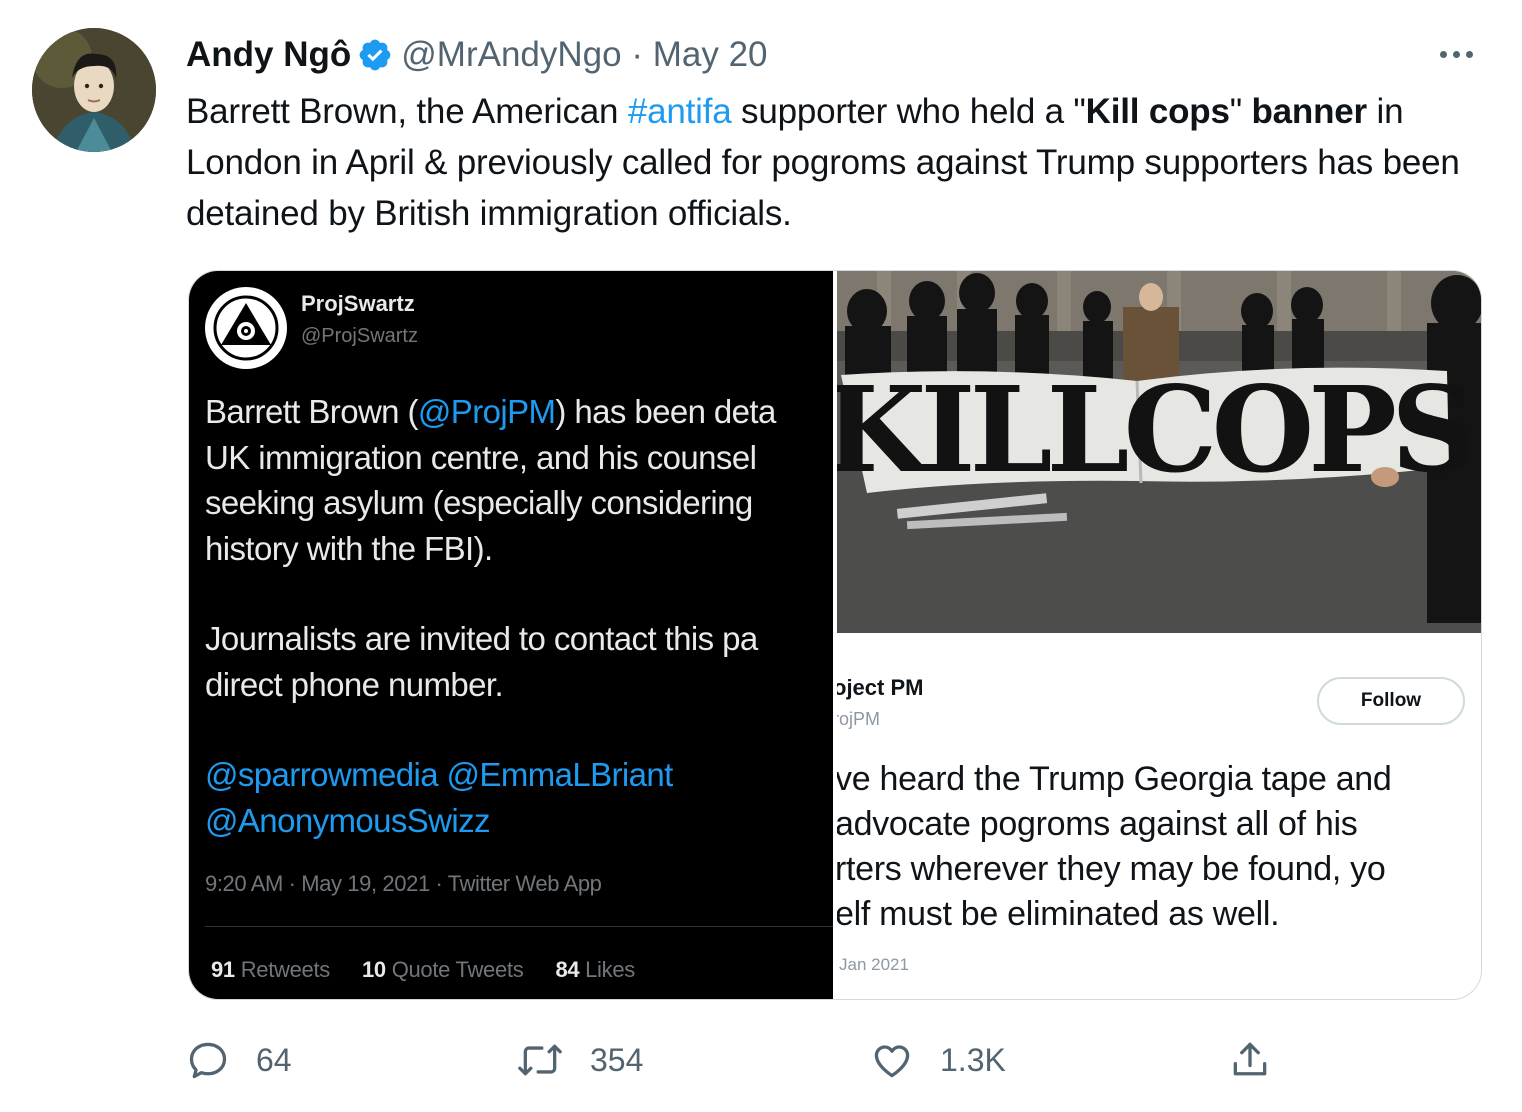  I want to click on screenshot-timestamp: 9:20 AM · May 19, 2021 · Twitter Web App, so click(403, 883).